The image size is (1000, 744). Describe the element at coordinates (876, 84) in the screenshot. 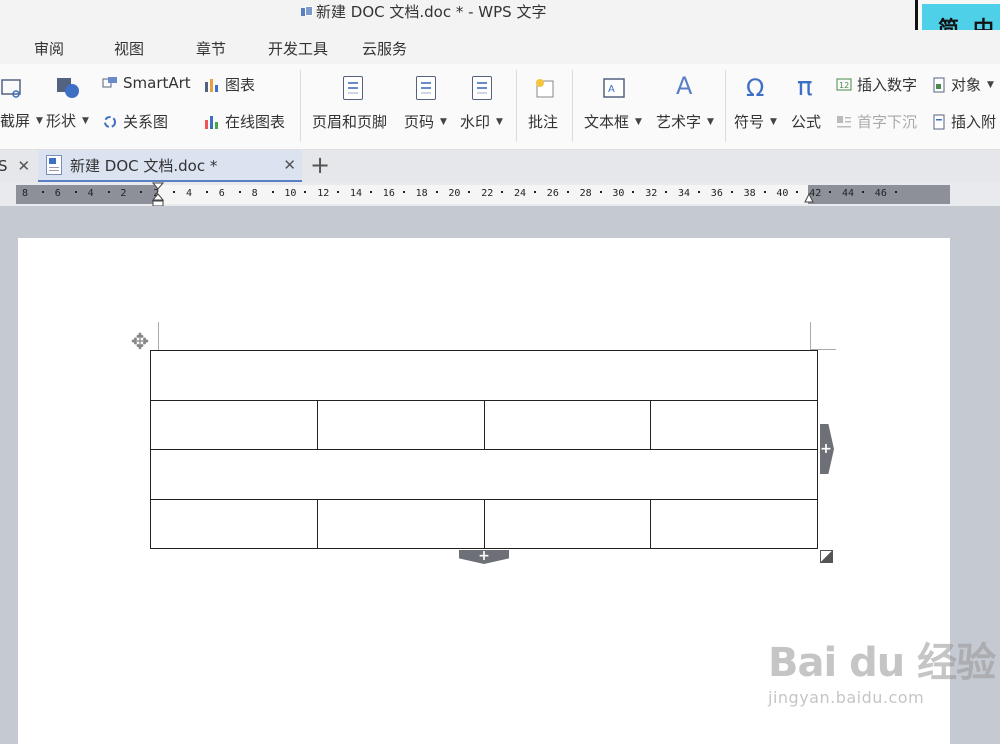

I see `insert-number-button: 12 插入数字` at that location.